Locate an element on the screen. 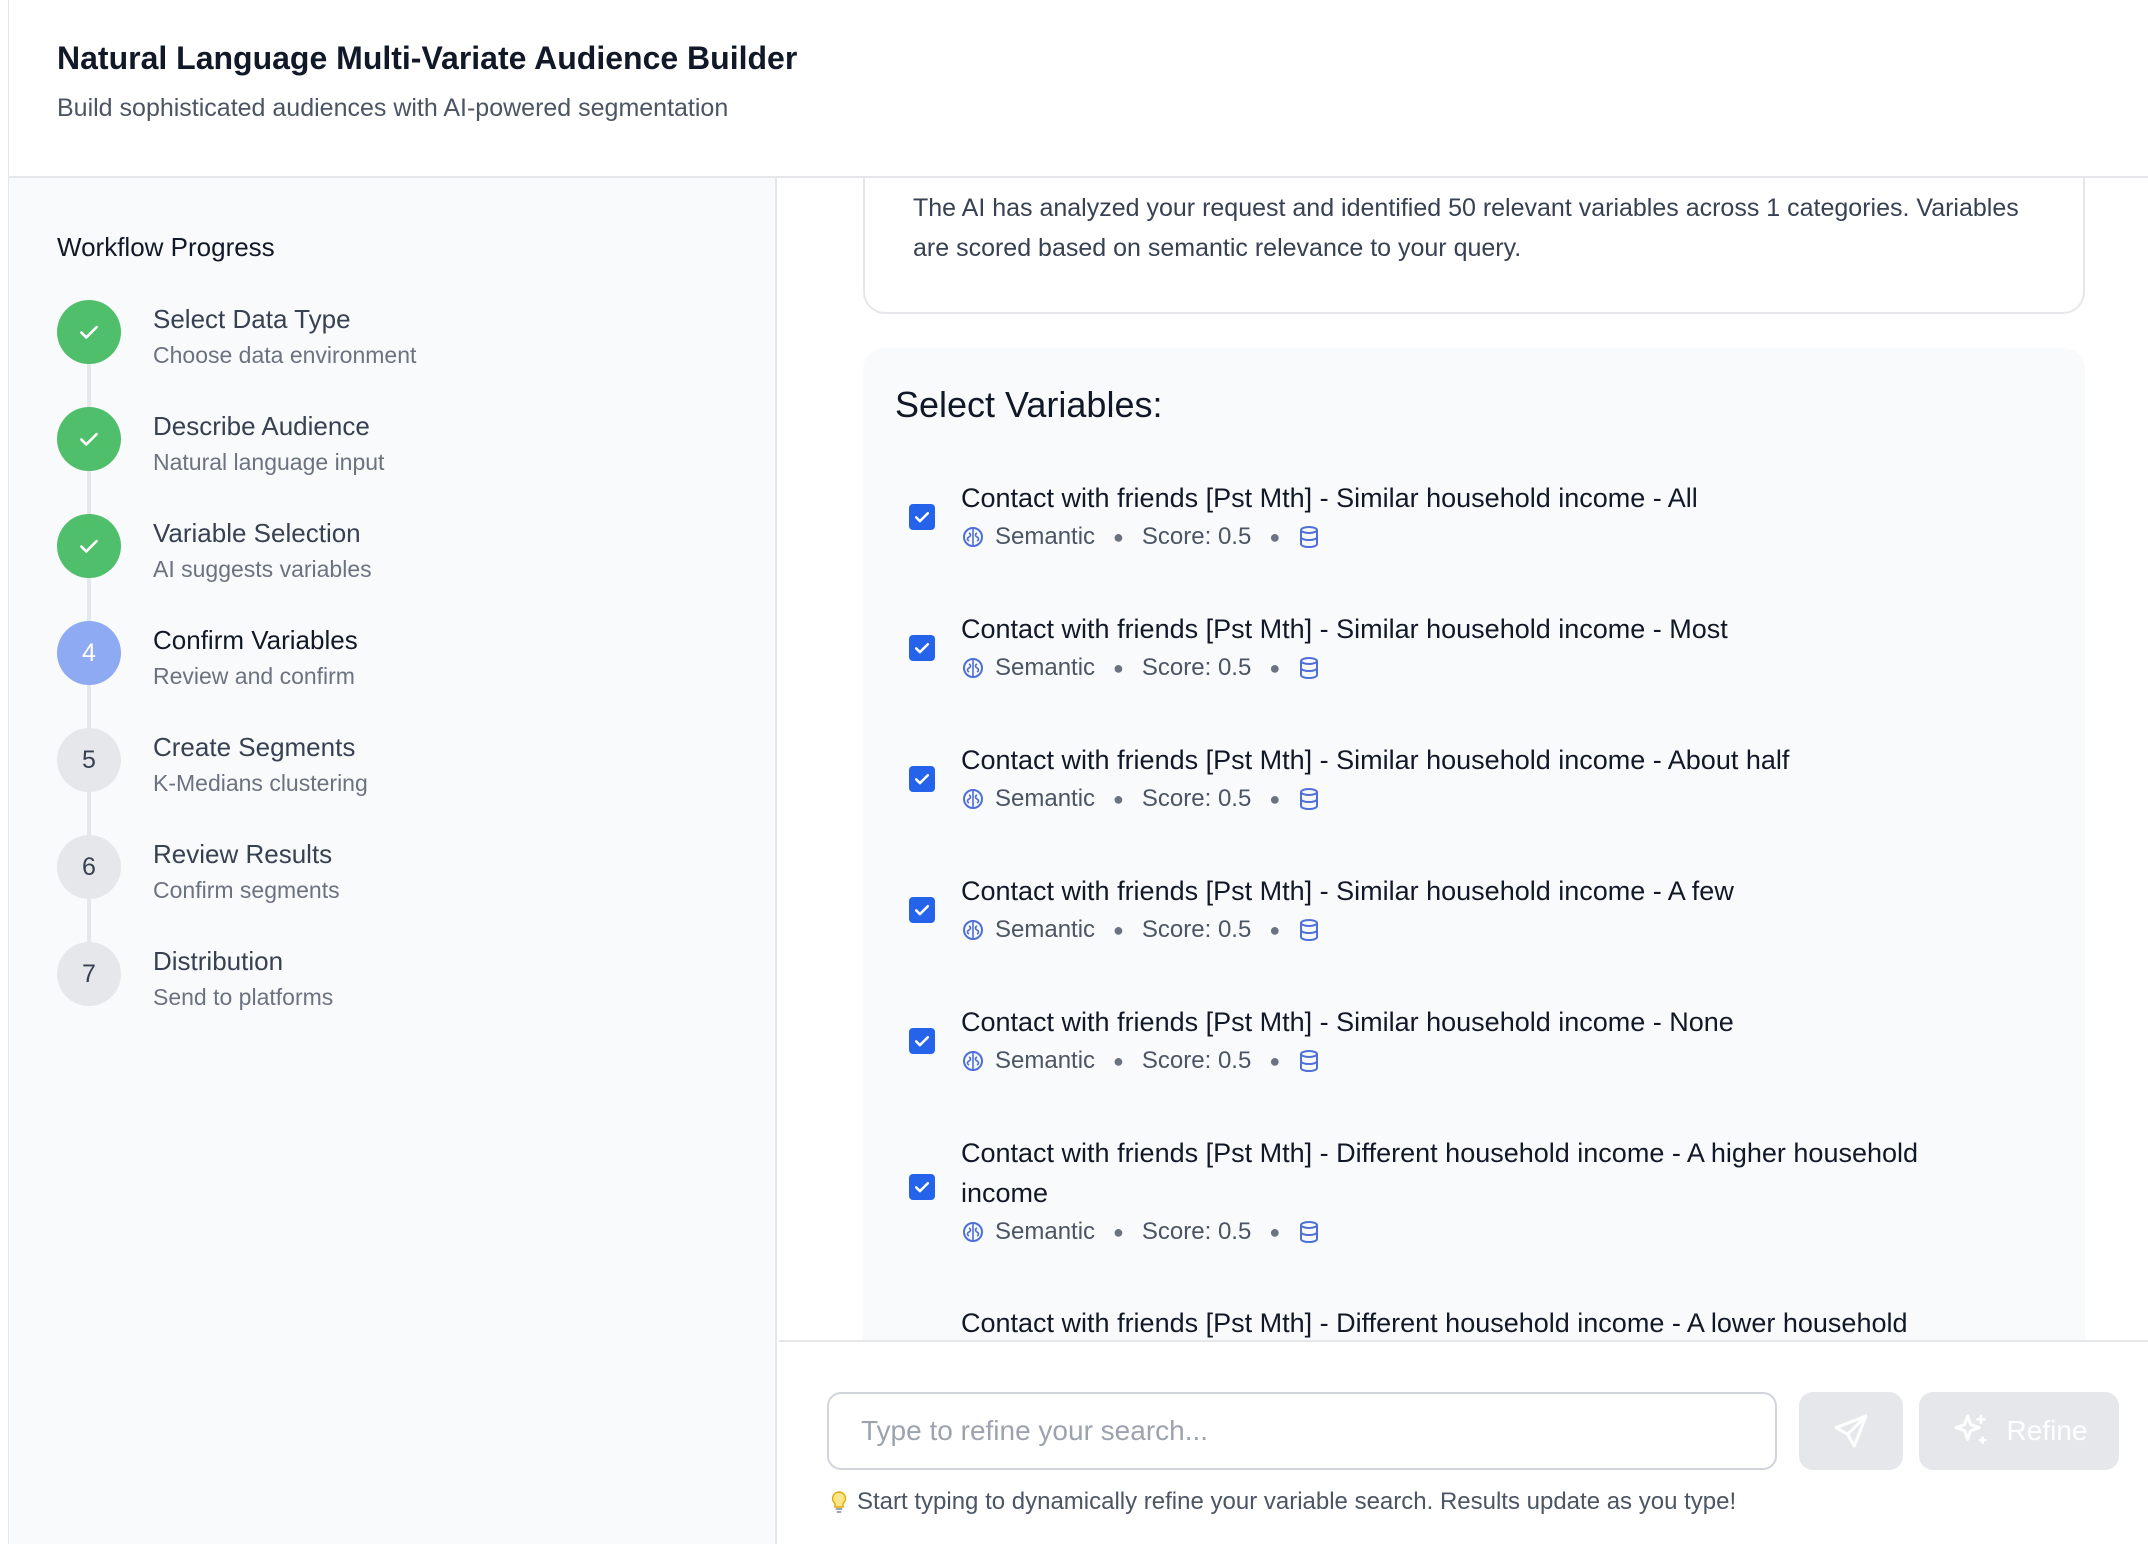 Image resolution: width=2148 pixels, height=1544 pixels. sparkles-icon is located at coordinates (1970, 1429).